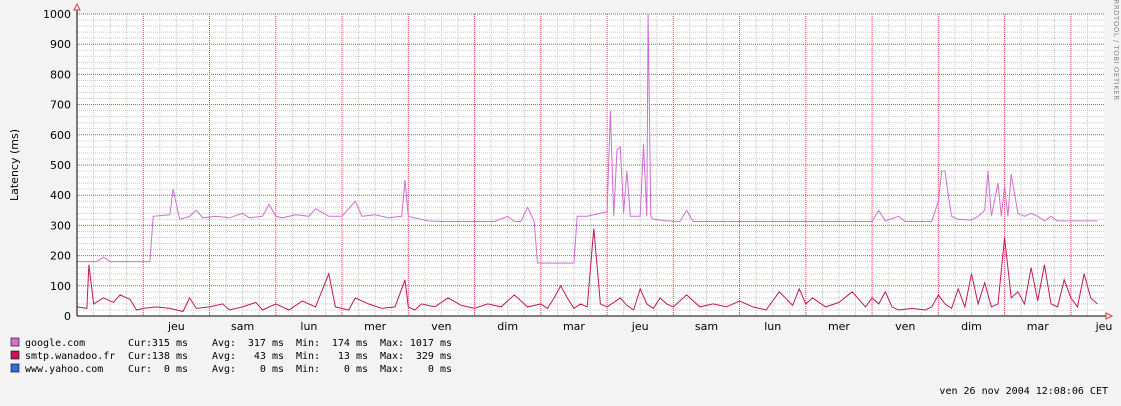 The image size is (1121, 406). I want to click on timestamp: ven 26 nov 2004 12:08:06 CET, so click(1023, 391).